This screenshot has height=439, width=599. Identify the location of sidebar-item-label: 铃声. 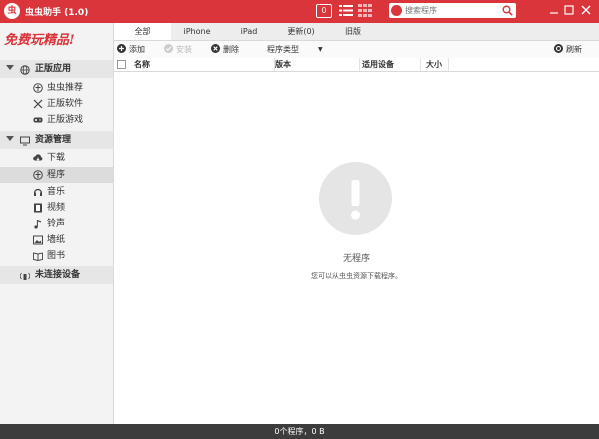
(56, 224).